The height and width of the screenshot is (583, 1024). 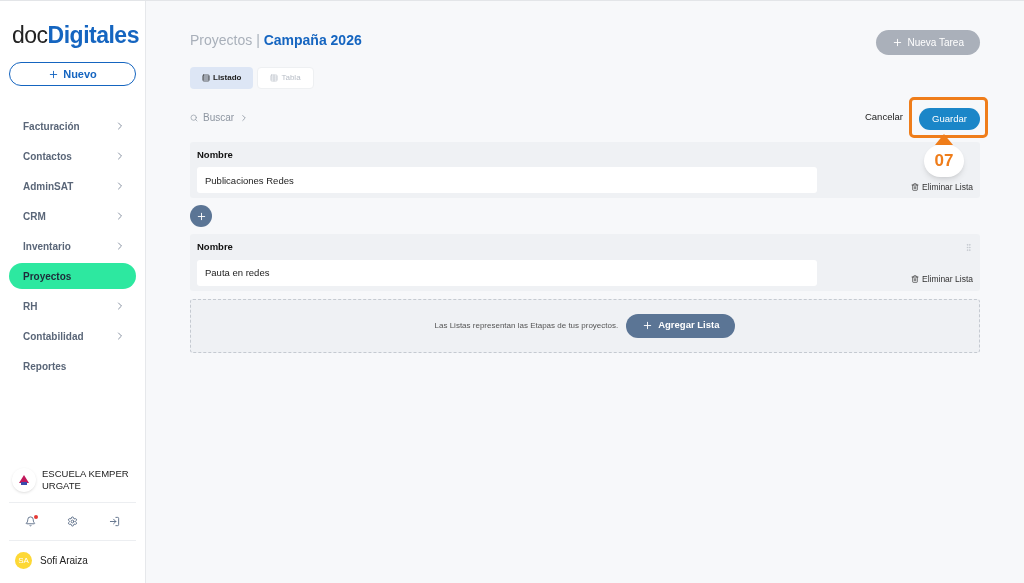 What do you see at coordinates (72, 126) in the screenshot?
I see `nav-item: Facturación` at bounding box center [72, 126].